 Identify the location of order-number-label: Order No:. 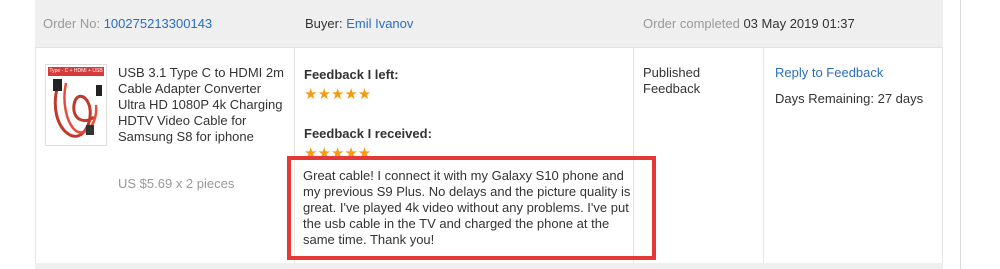
(72, 23).